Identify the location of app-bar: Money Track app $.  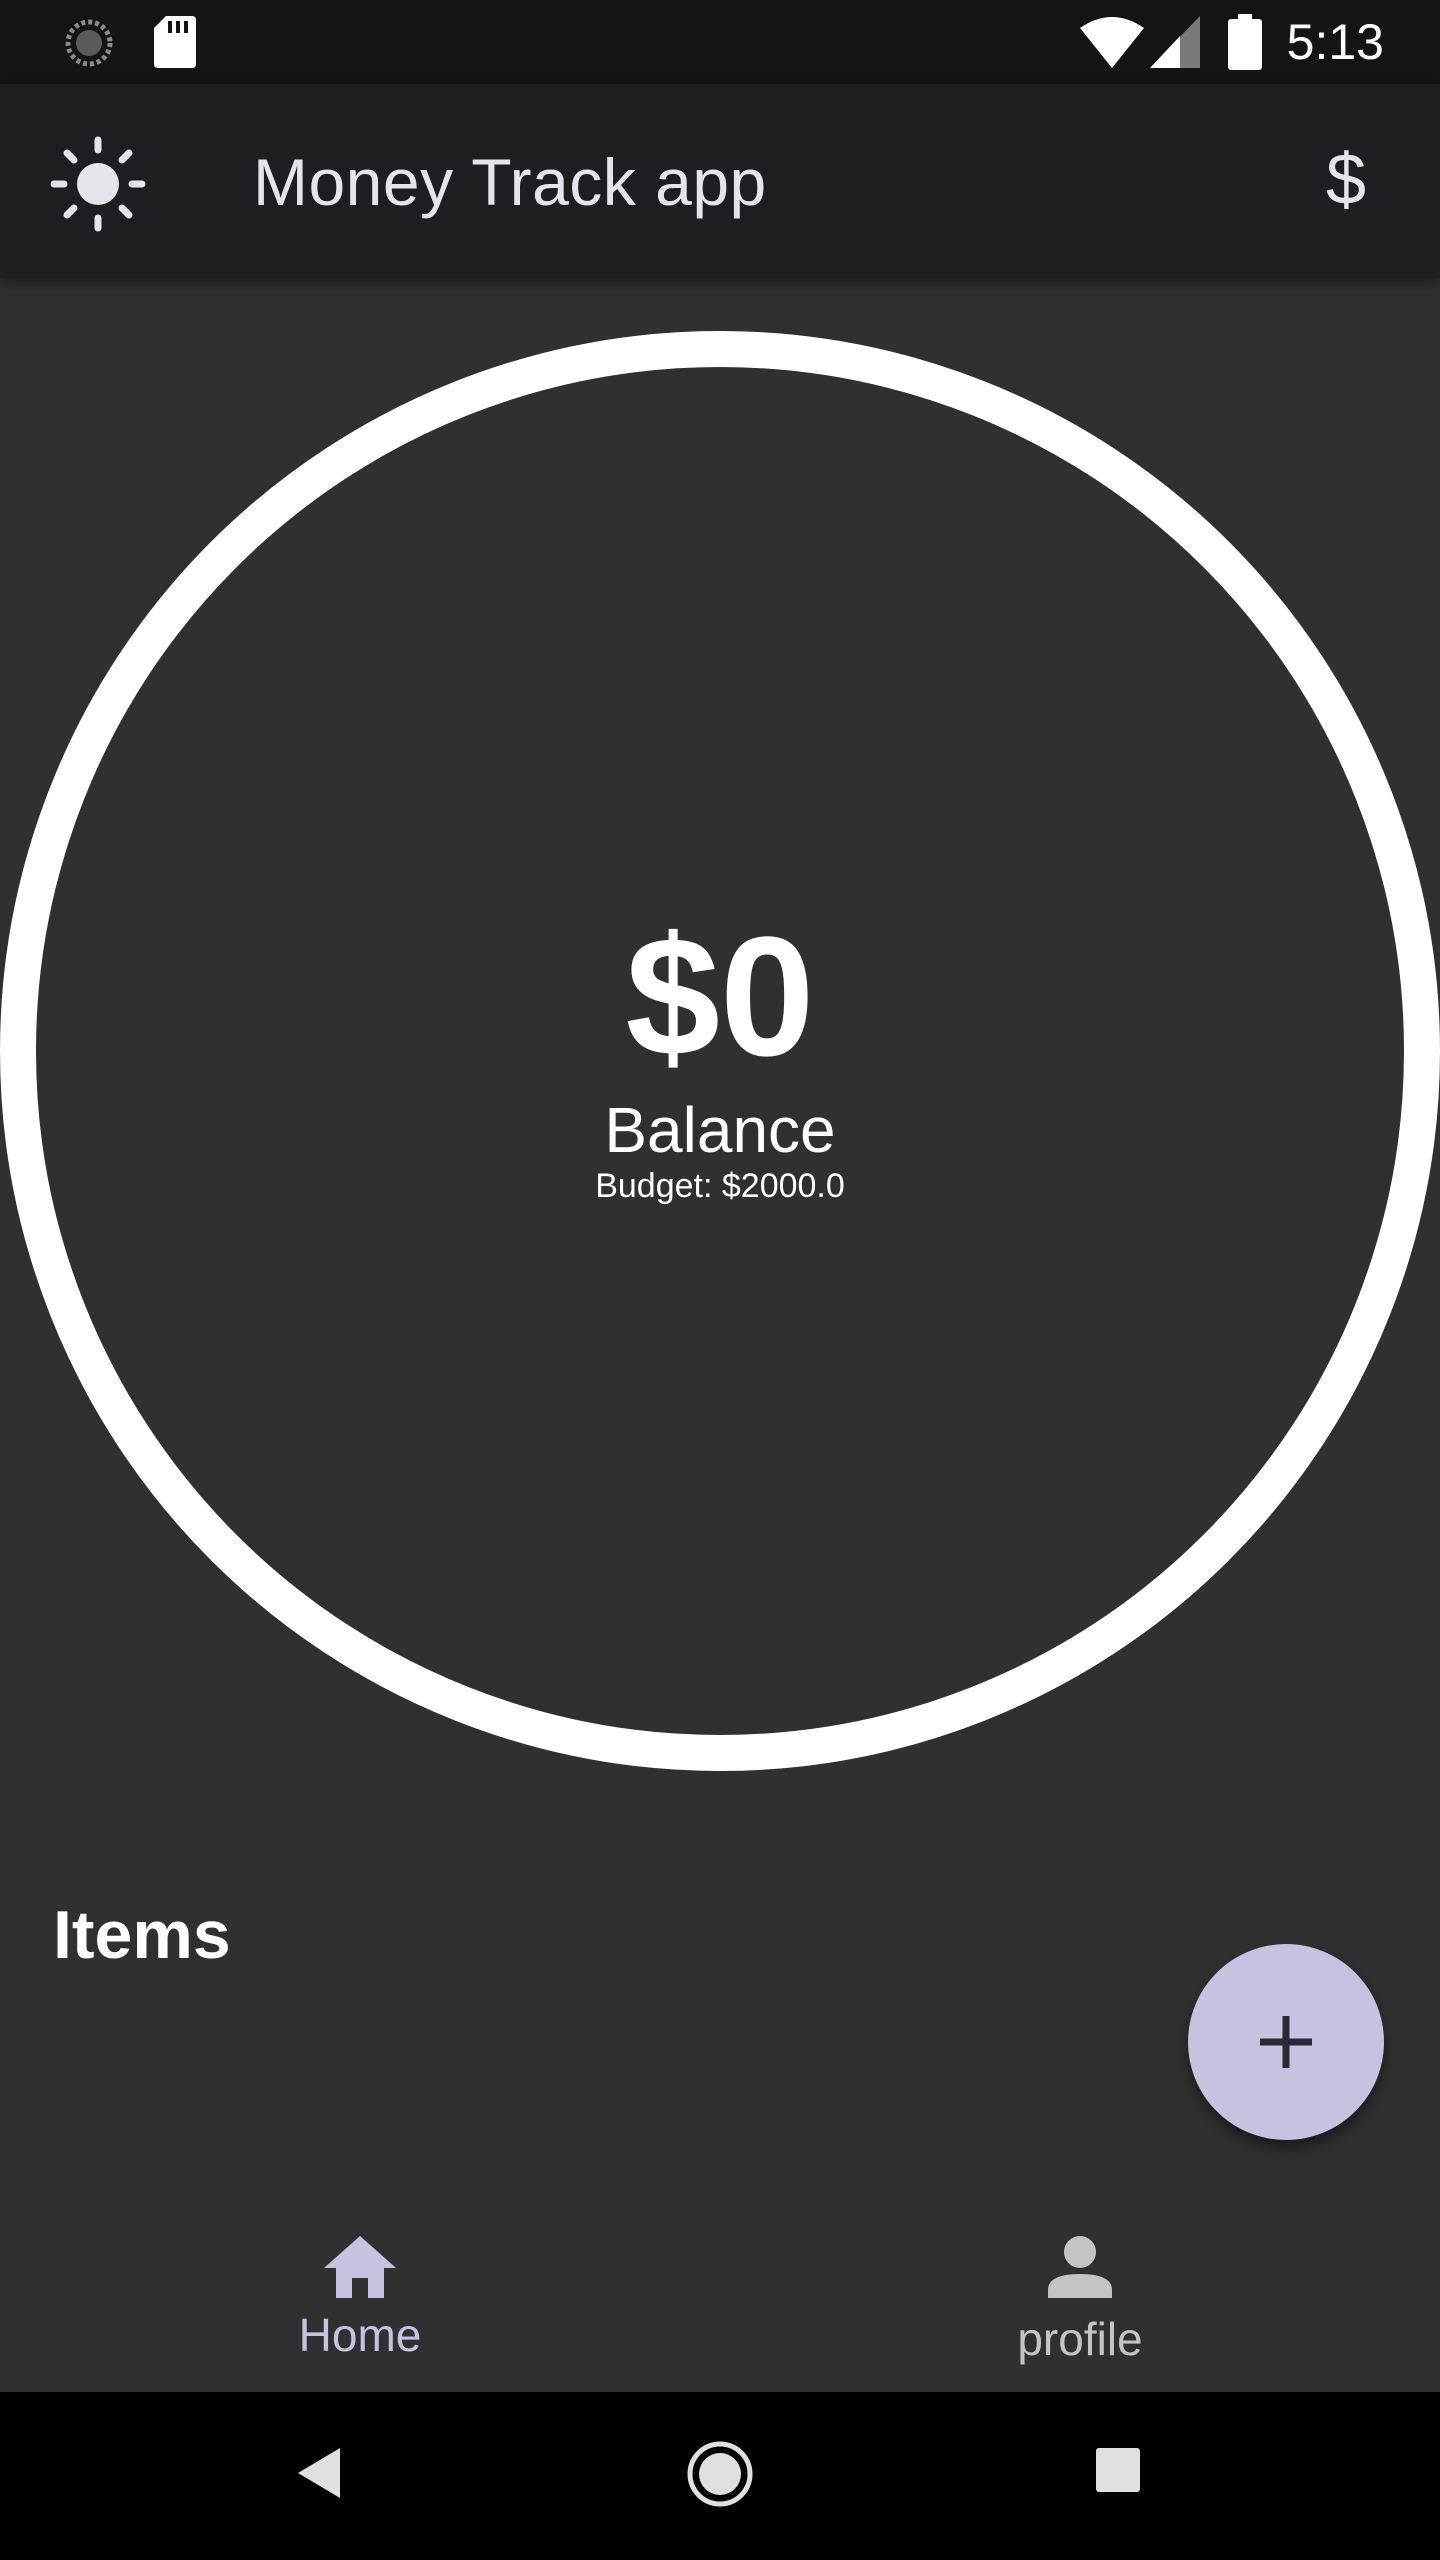
(720, 181).